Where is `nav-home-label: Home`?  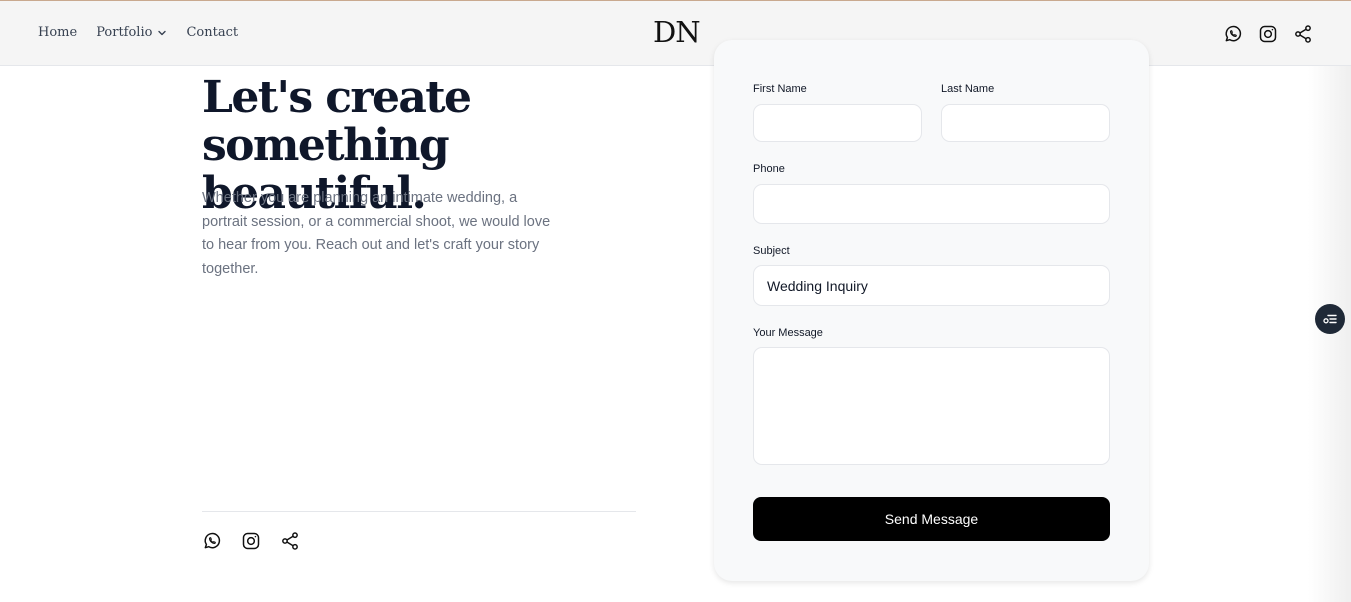
nav-home-label: Home is located at coordinates (58, 32).